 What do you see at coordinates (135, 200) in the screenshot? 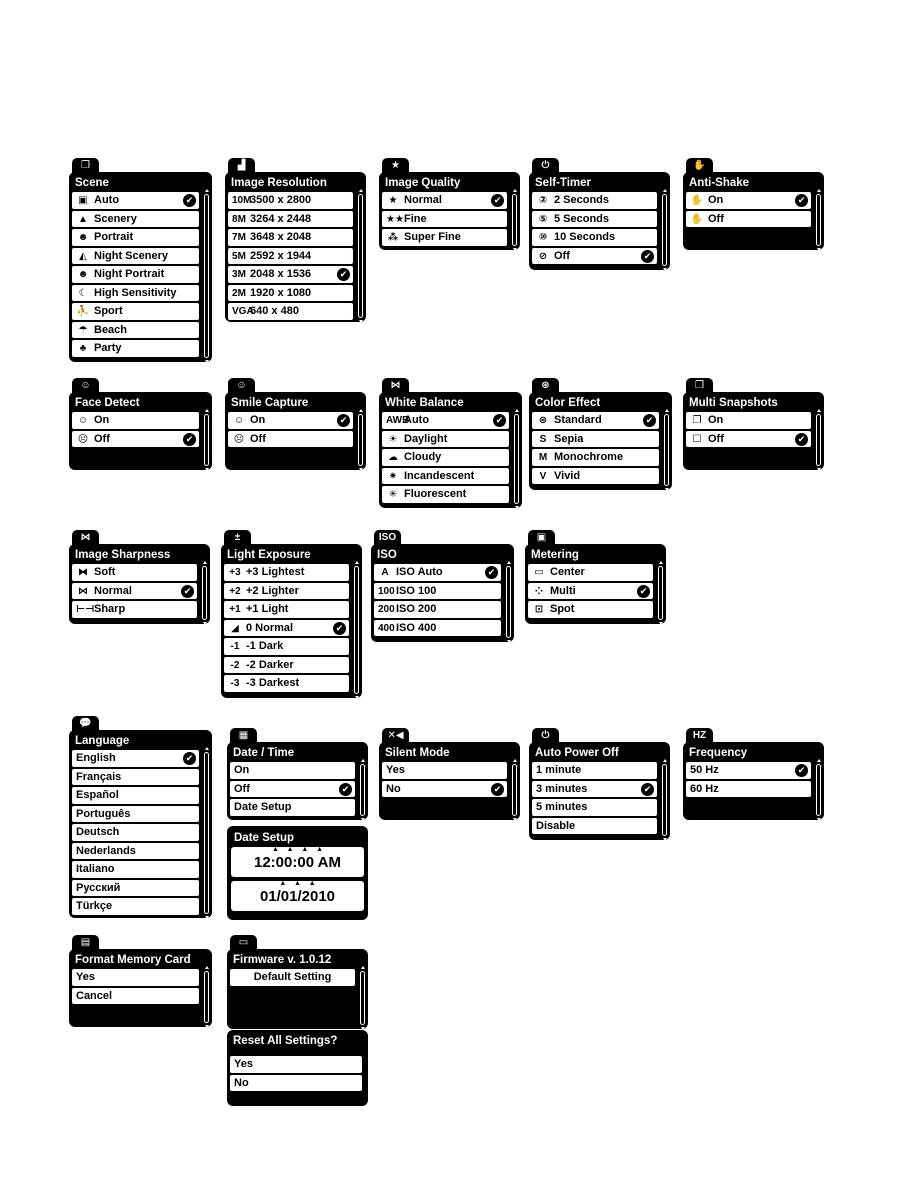
I see `option-auto: ▣ Auto ✔` at bounding box center [135, 200].